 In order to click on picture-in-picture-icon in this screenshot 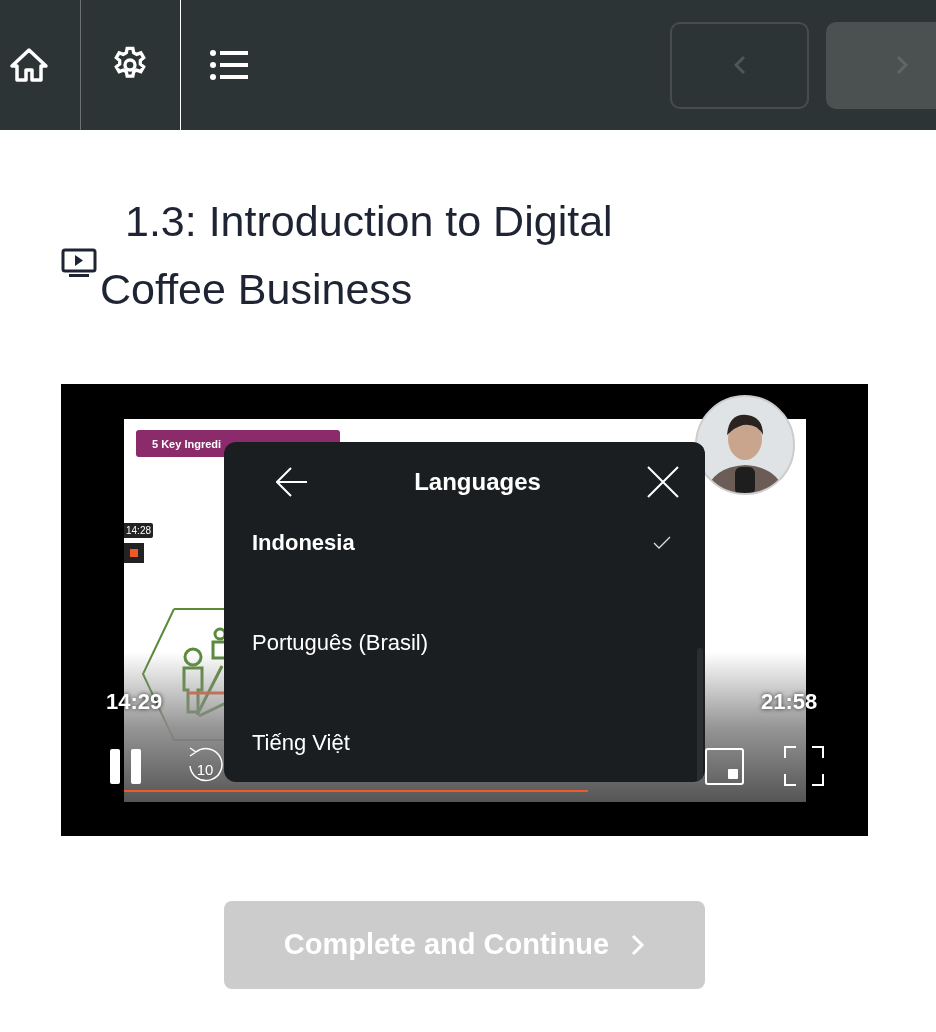, I will do `click(724, 766)`.